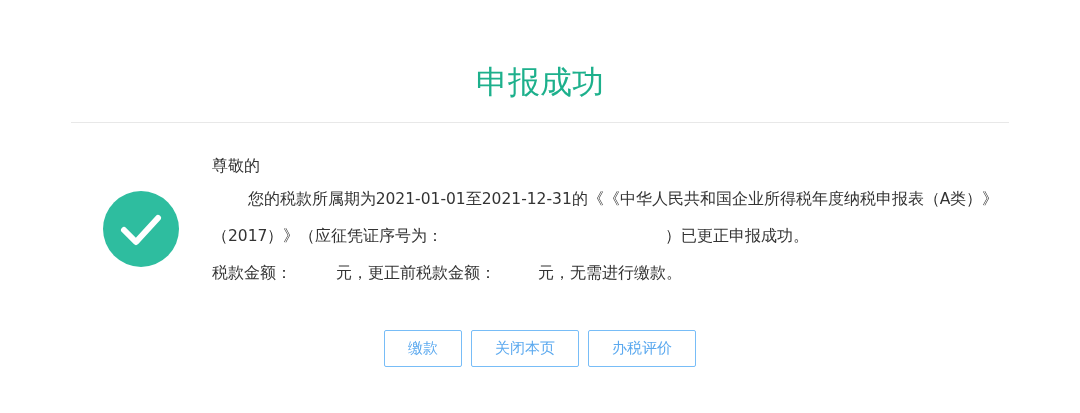  What do you see at coordinates (606, 218) in the screenshot?
I see `message-paragraph: 您的税款所属期为2021-01-01至2021-12-31的《《中华人民共和国企业所得税年度纳税申报表（A类）》（2017）》（应征凭证序号为： ）已更正申报成功。` at bounding box center [606, 218].